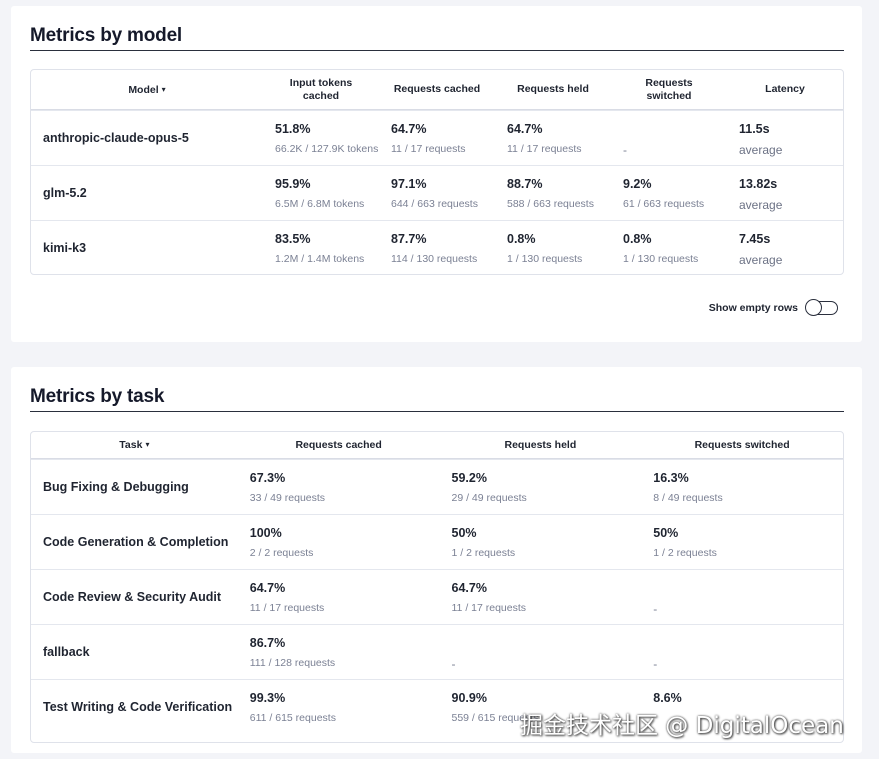 This screenshot has width=879, height=759. What do you see at coordinates (688, 487) in the screenshot?
I see `requests-switched-cell: 16.3% 8 / 49 requests` at bounding box center [688, 487].